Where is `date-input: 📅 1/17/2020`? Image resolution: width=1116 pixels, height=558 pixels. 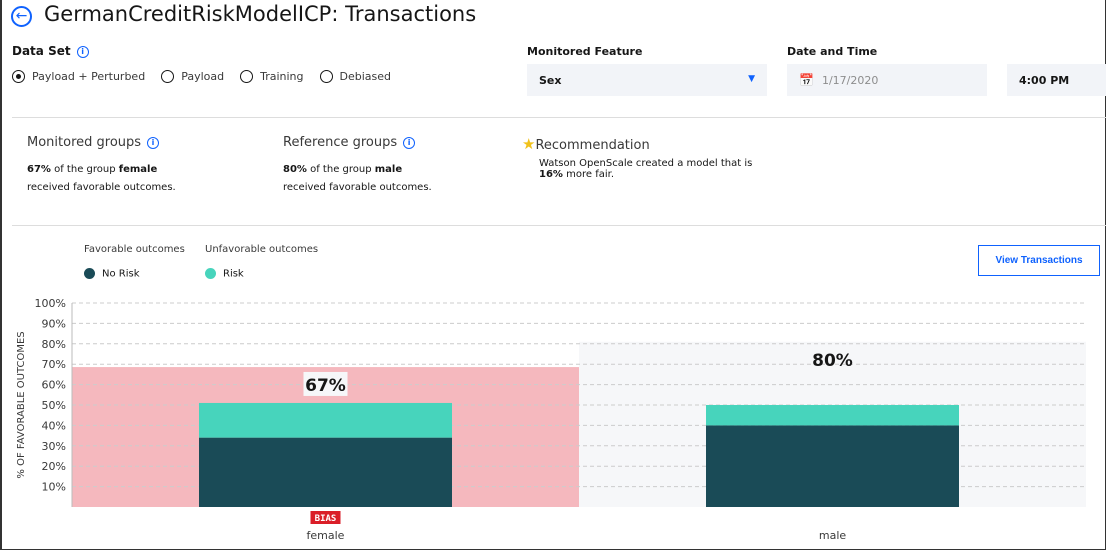
date-input: 📅 1/17/2020 is located at coordinates (887, 80).